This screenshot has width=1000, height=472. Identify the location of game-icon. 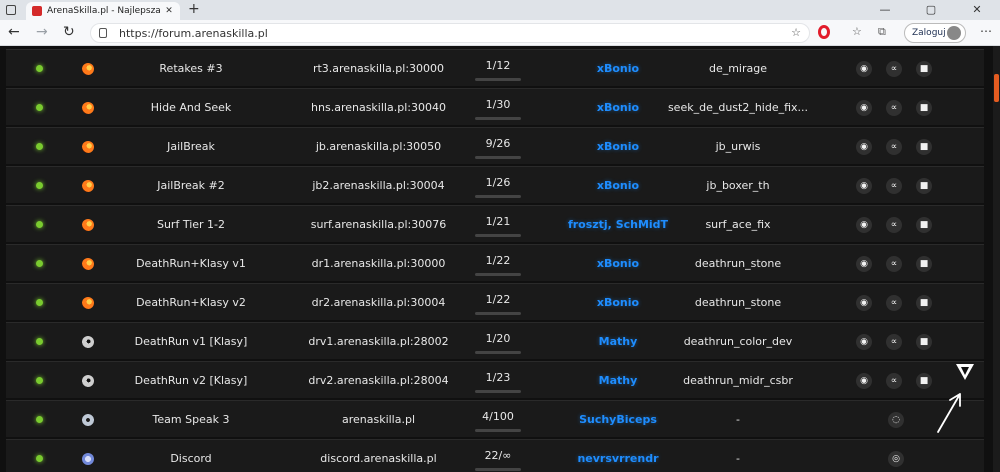
(88, 419).